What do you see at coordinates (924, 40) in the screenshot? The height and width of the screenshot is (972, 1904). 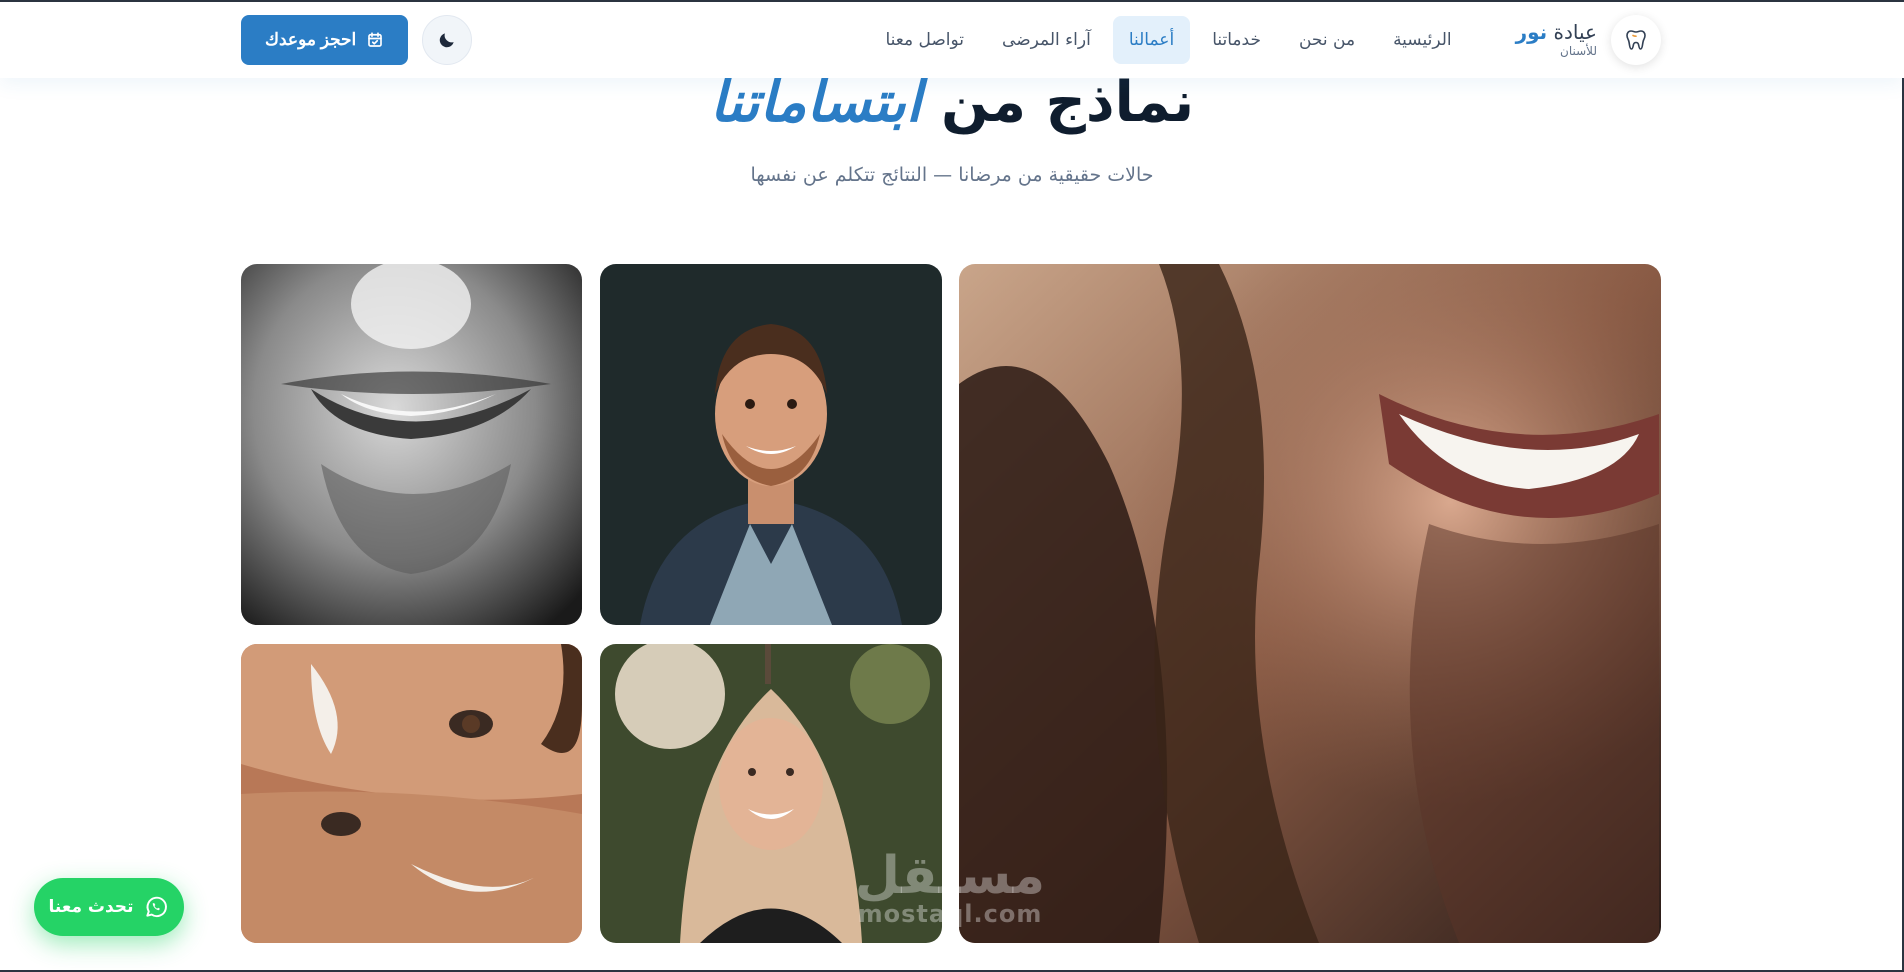 I see `nav-item-contact: تواصل معنا` at bounding box center [924, 40].